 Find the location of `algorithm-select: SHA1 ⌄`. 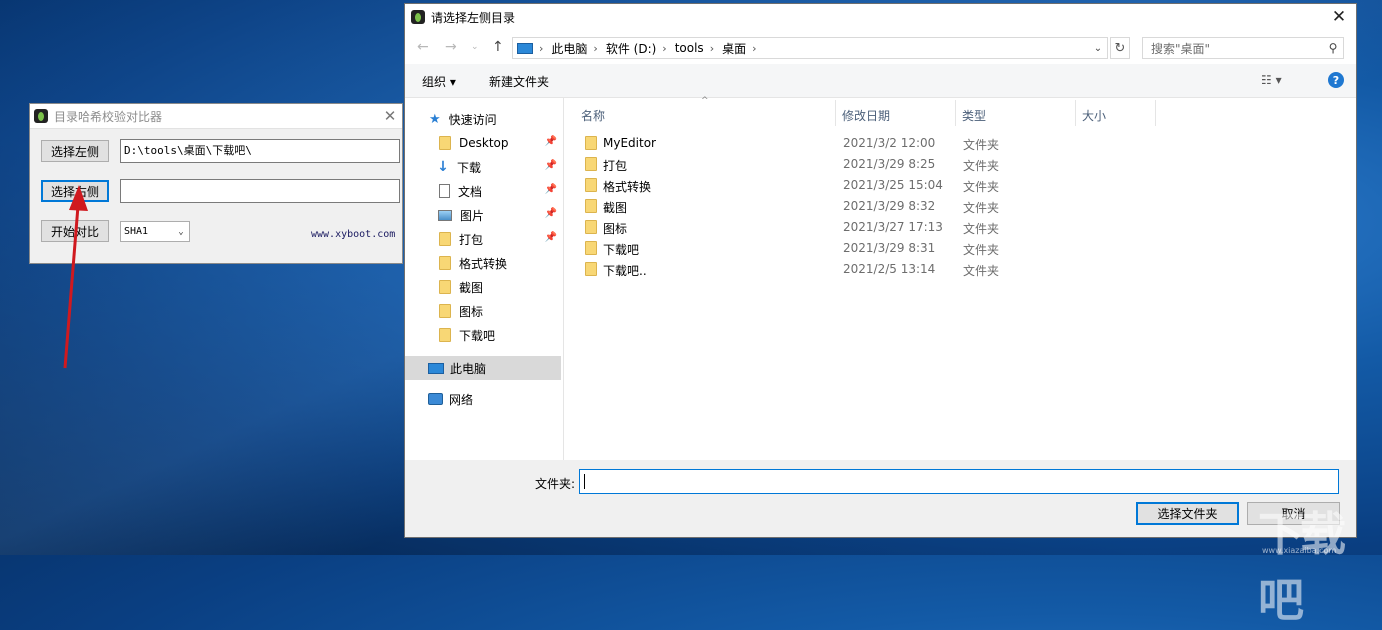

algorithm-select: SHA1 ⌄ is located at coordinates (155, 231).